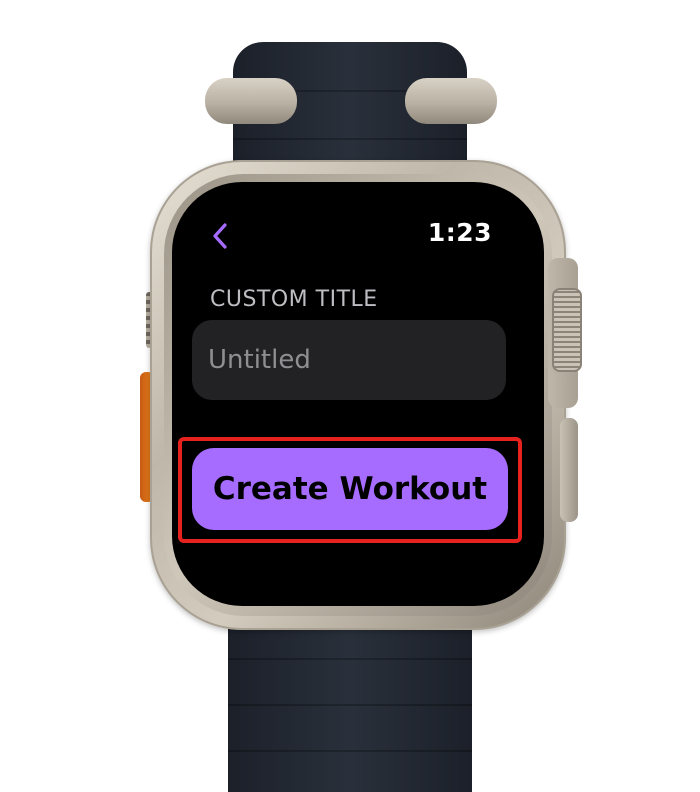  What do you see at coordinates (294, 299) in the screenshot?
I see `custom-title-label: CUSTOM TITLE` at bounding box center [294, 299].